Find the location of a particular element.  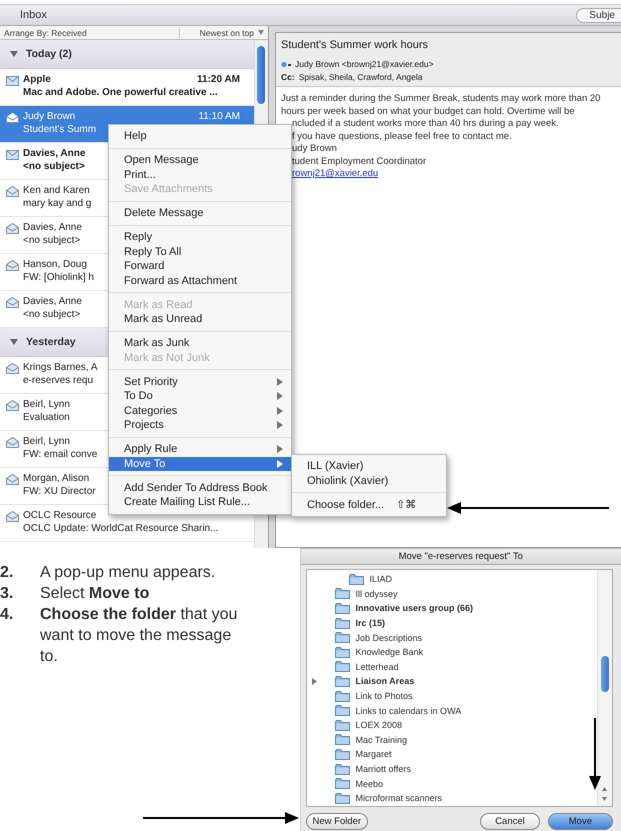

submenu-item-label: ILL (Xavier) is located at coordinates (335, 466).